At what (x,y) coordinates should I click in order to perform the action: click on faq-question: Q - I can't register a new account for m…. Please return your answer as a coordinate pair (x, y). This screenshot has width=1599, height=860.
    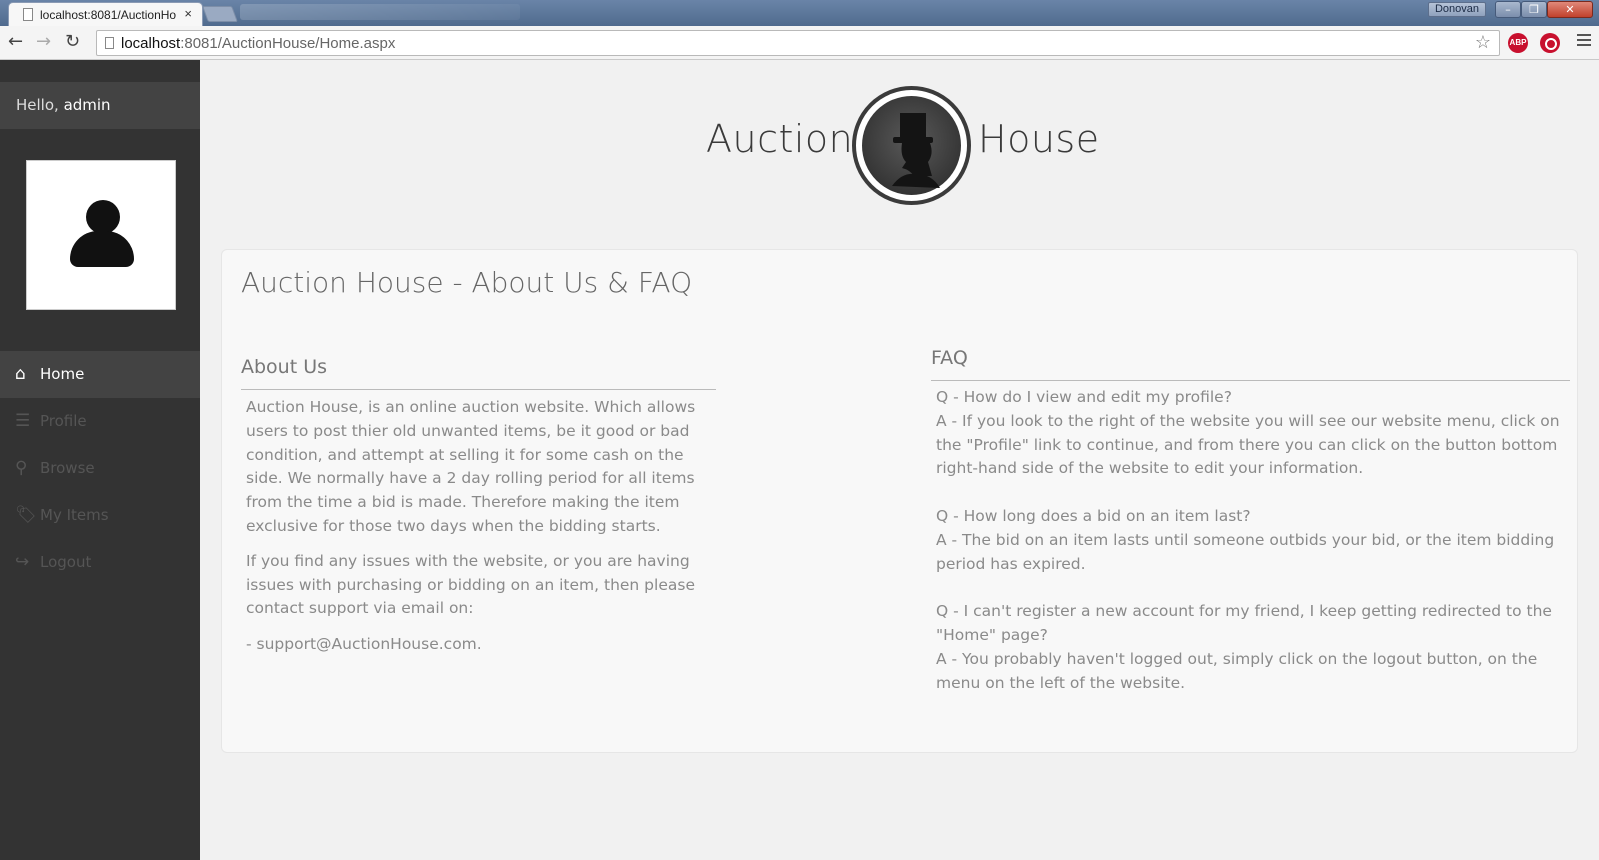
    Looking at the image, I should click on (1244, 623).